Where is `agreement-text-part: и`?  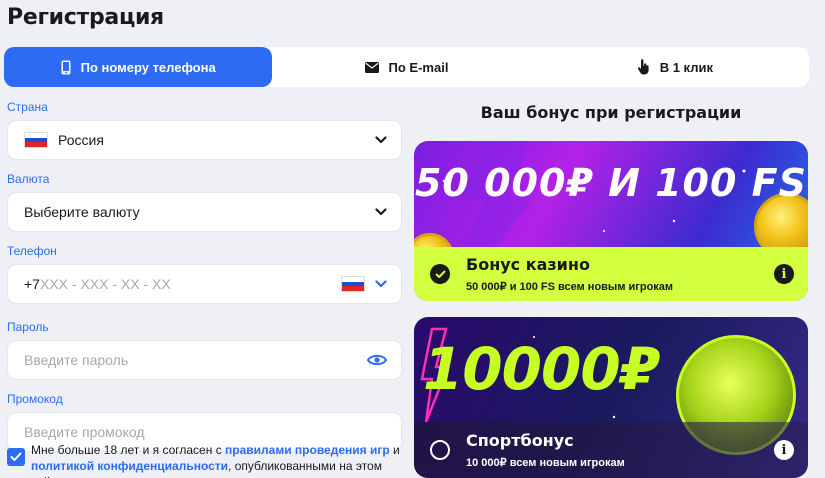
agreement-text-part: и is located at coordinates (394, 450).